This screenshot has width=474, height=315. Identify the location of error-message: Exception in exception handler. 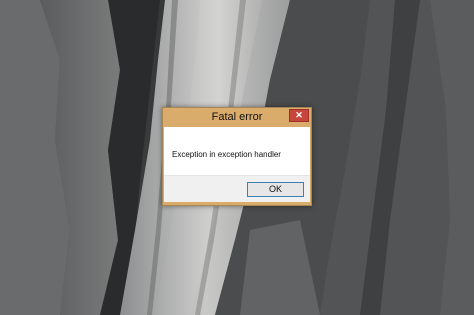
(226, 154).